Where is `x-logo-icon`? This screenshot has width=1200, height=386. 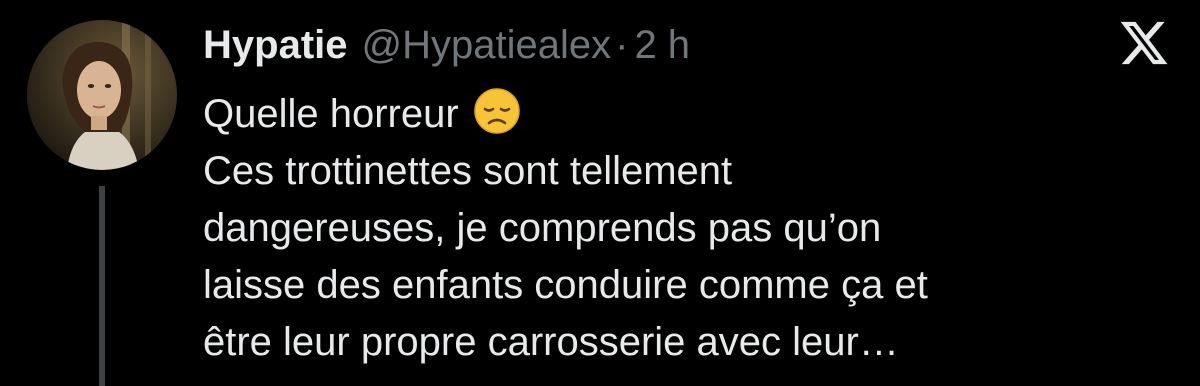 x-logo-icon is located at coordinates (1144, 43).